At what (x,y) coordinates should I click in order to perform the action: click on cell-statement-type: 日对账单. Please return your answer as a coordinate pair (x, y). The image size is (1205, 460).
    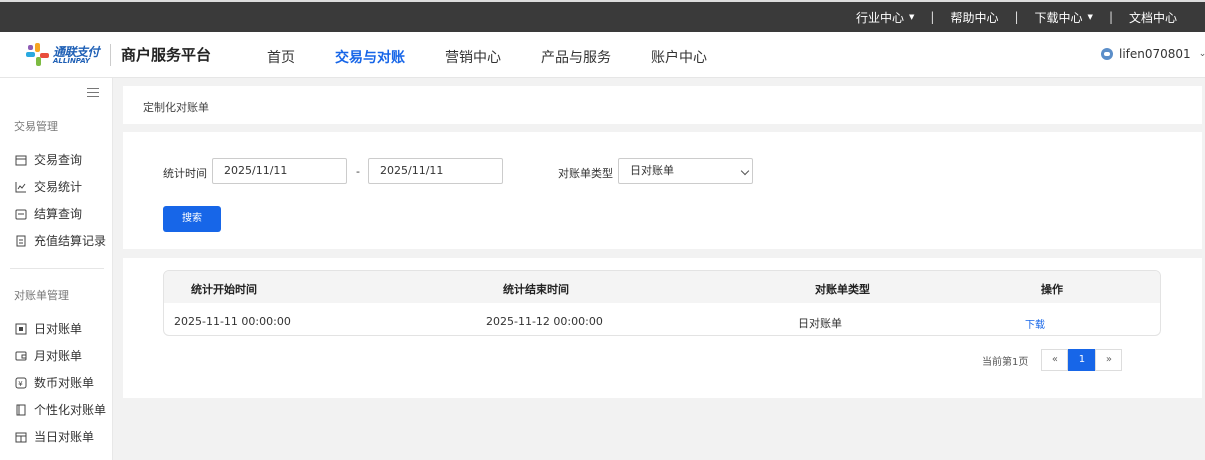
    Looking at the image, I should click on (820, 323).